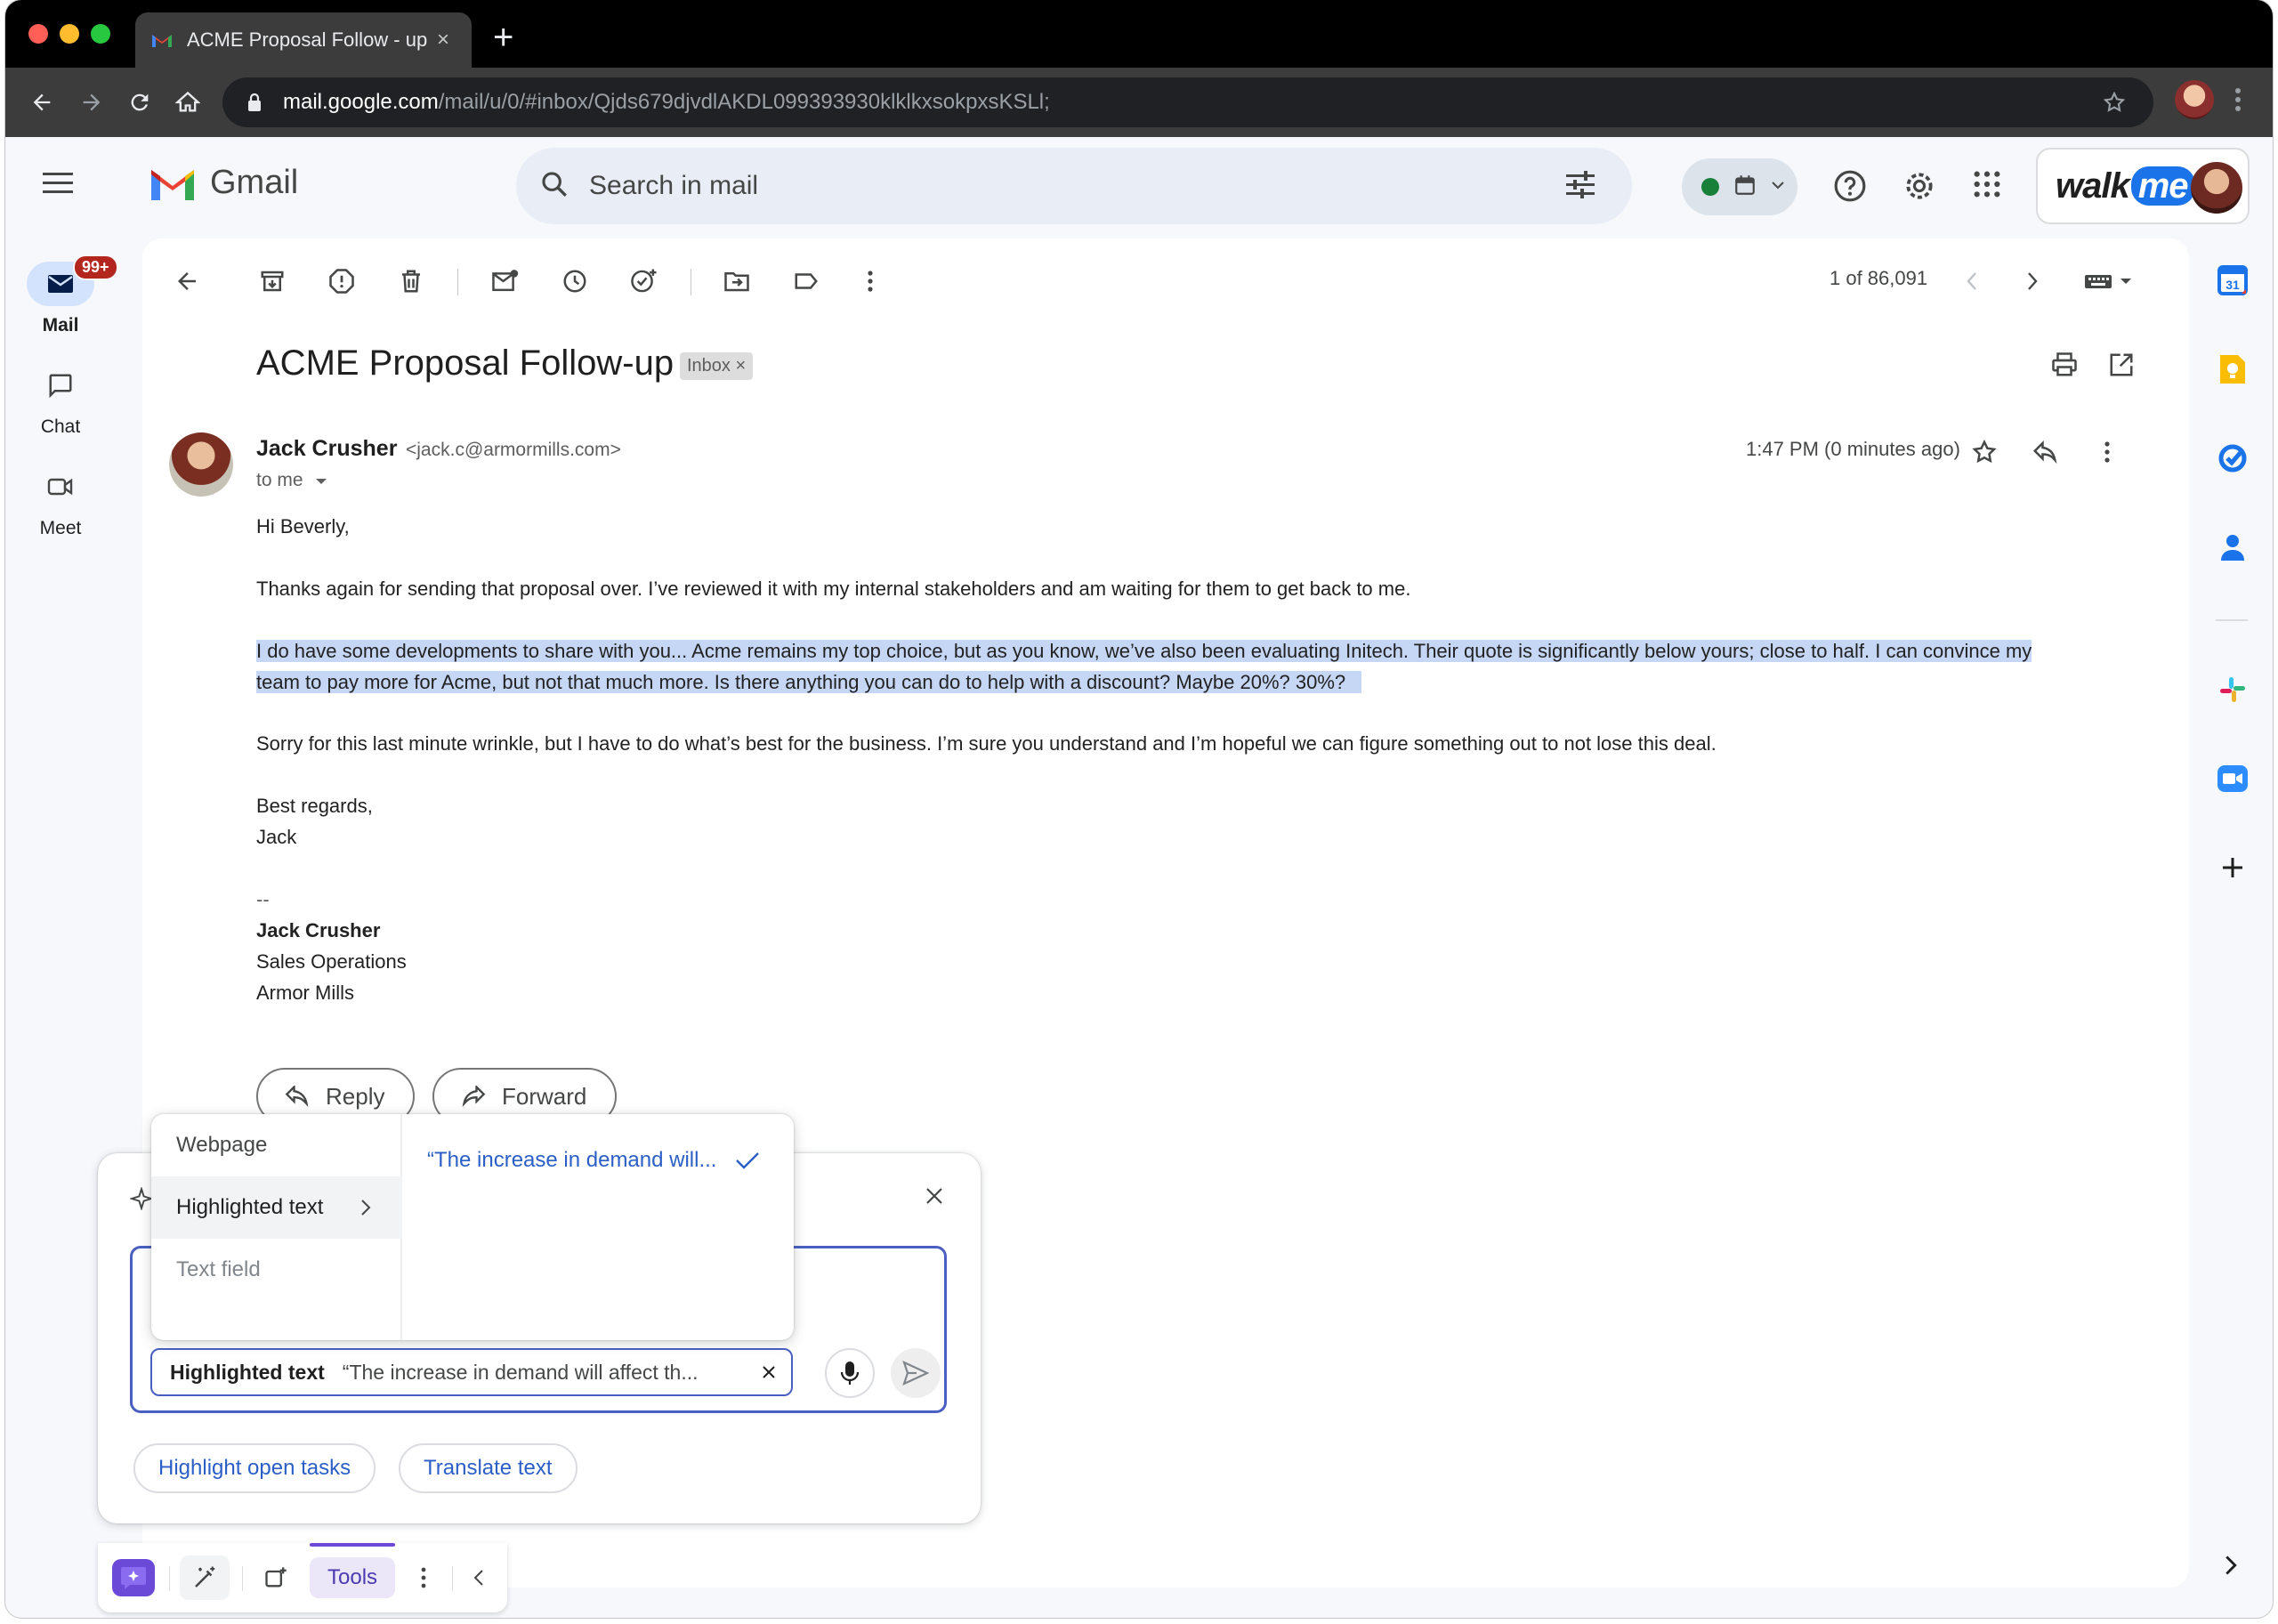 The height and width of the screenshot is (1624, 2278). I want to click on message-more-icon, so click(2107, 452).